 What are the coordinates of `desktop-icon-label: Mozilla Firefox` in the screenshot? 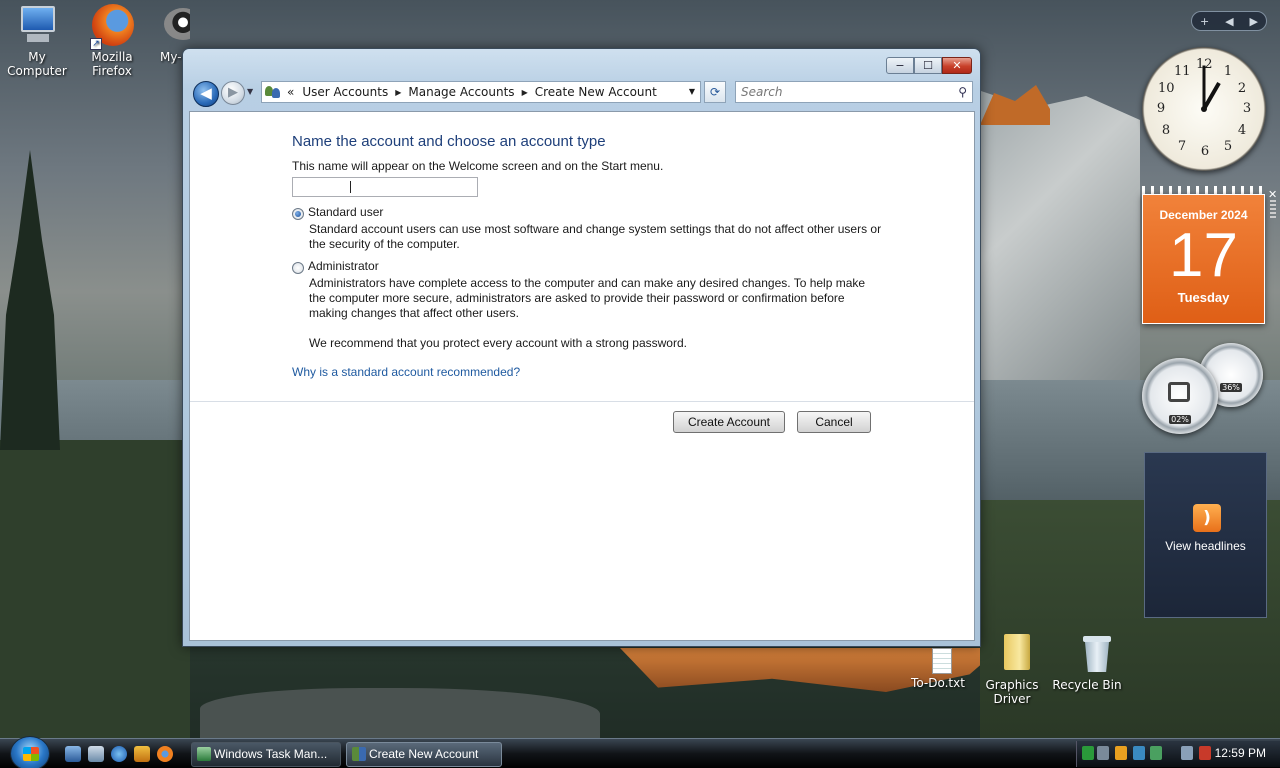 It's located at (112, 64).